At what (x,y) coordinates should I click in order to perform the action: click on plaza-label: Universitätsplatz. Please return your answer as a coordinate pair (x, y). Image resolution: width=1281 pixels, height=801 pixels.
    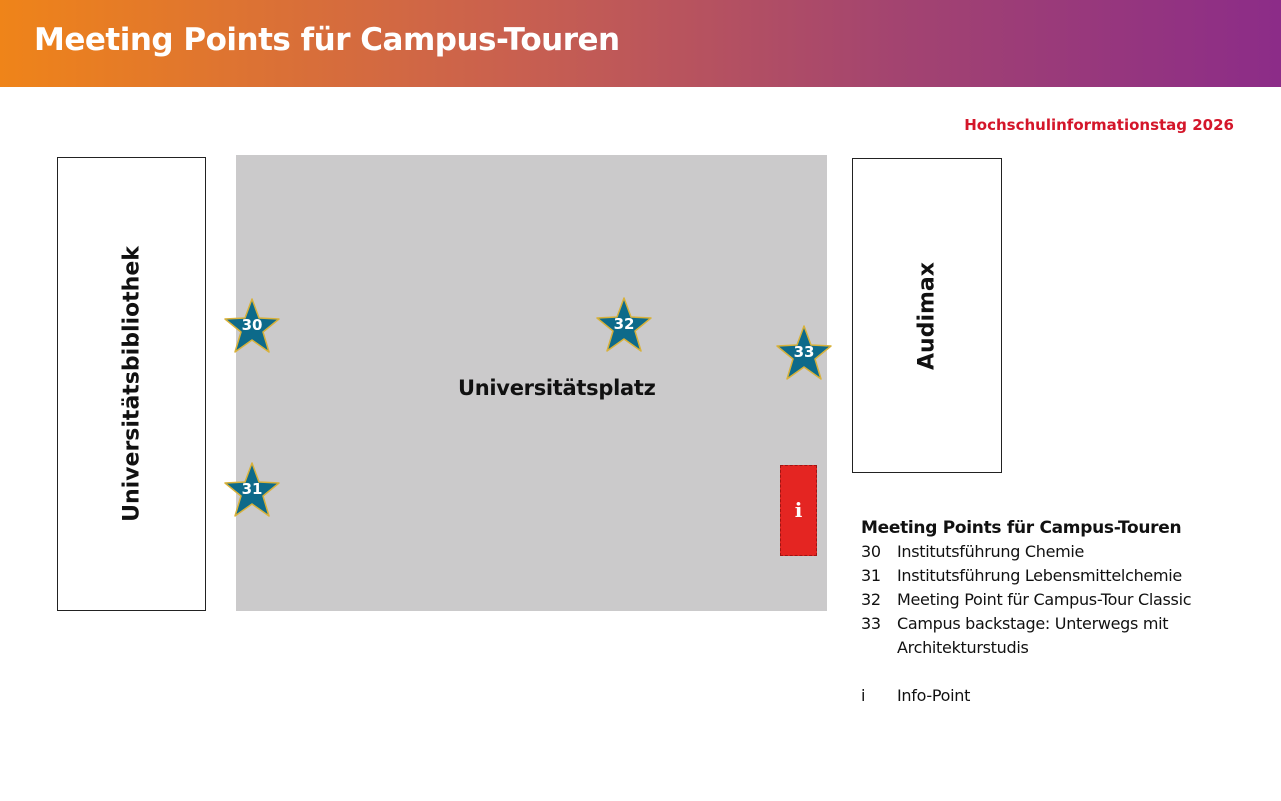
    Looking at the image, I should click on (557, 388).